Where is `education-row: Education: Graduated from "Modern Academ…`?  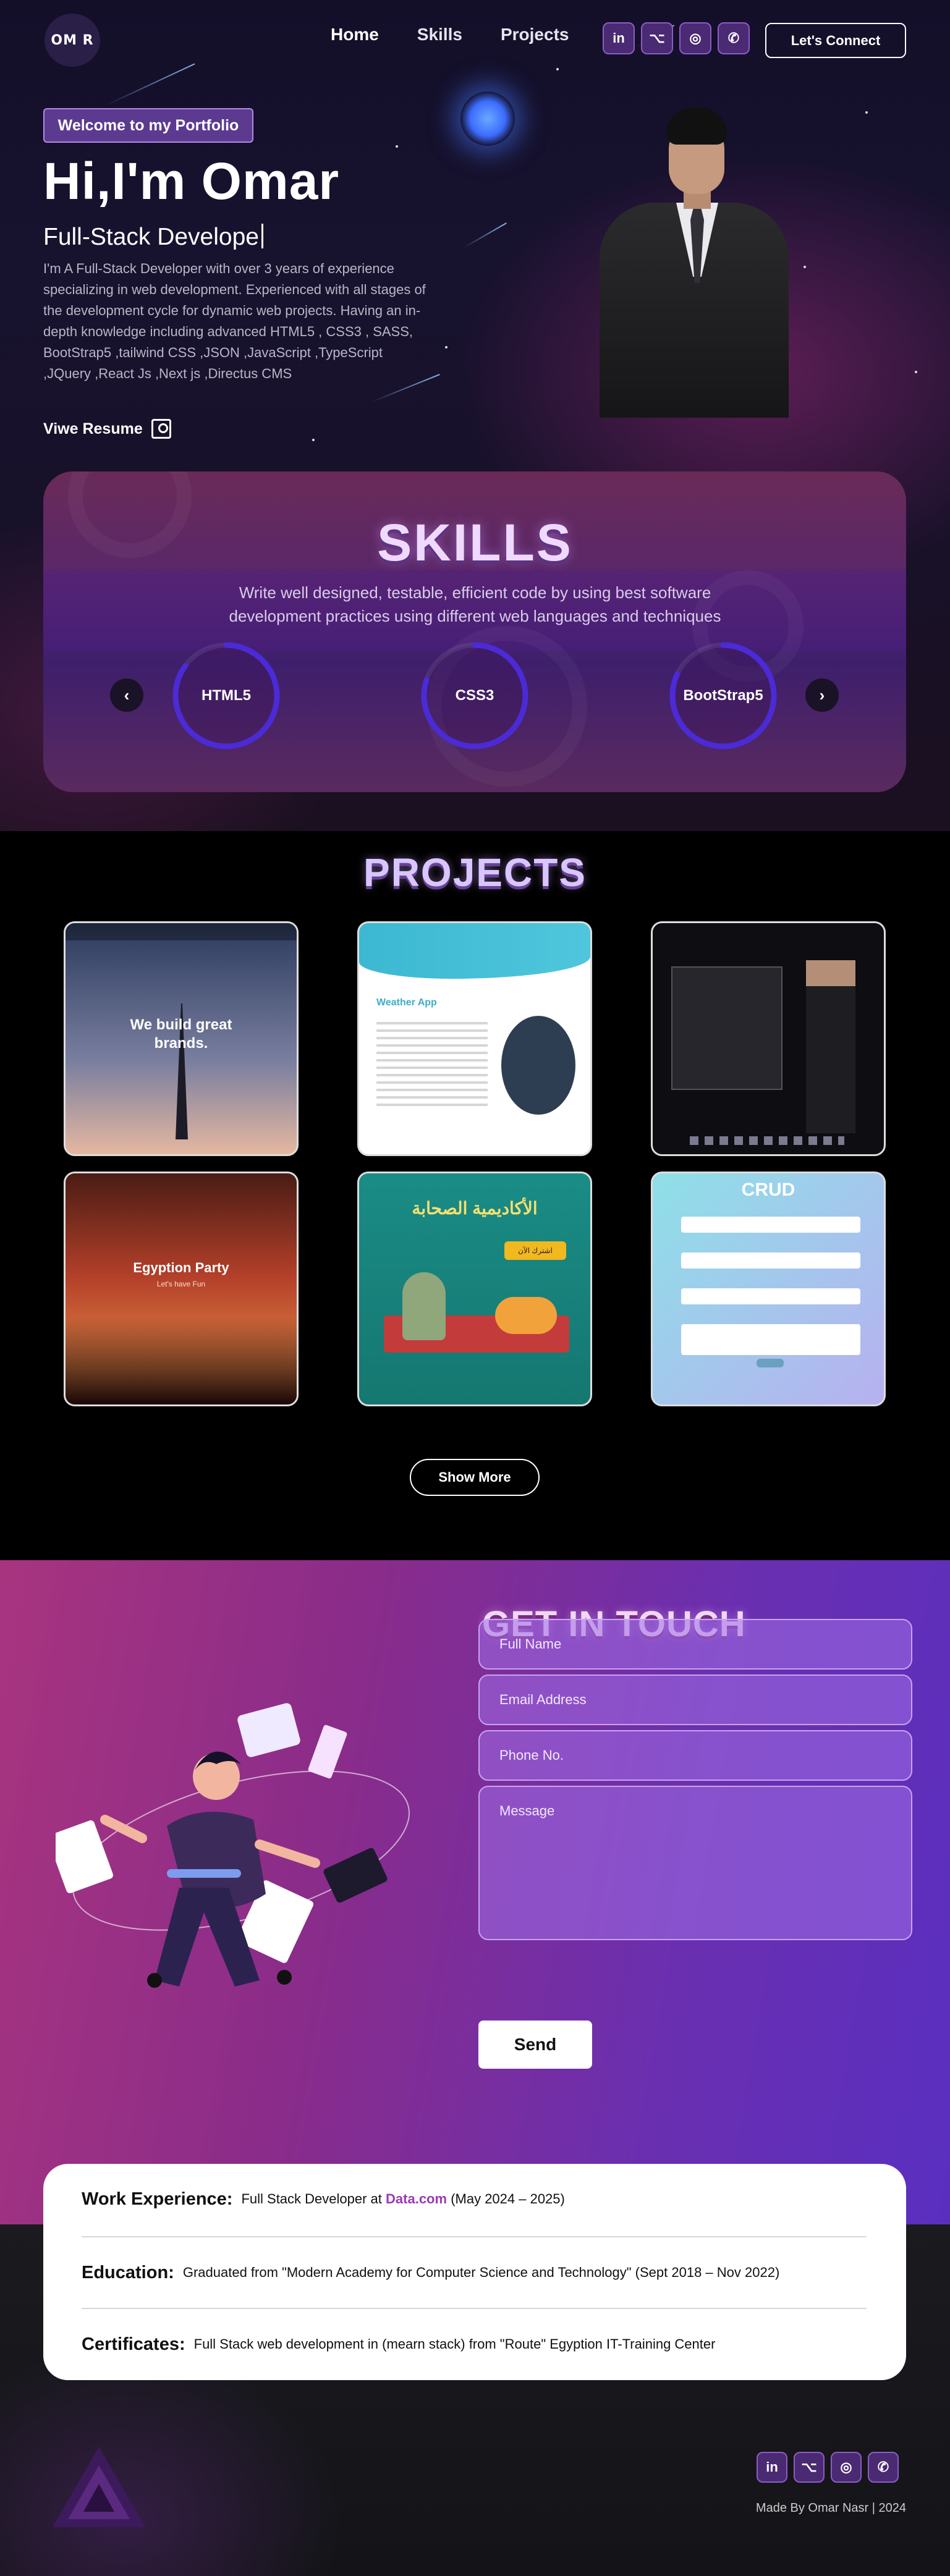
education-row: Education: Graduated from "Modern Academ… is located at coordinates (474, 2272).